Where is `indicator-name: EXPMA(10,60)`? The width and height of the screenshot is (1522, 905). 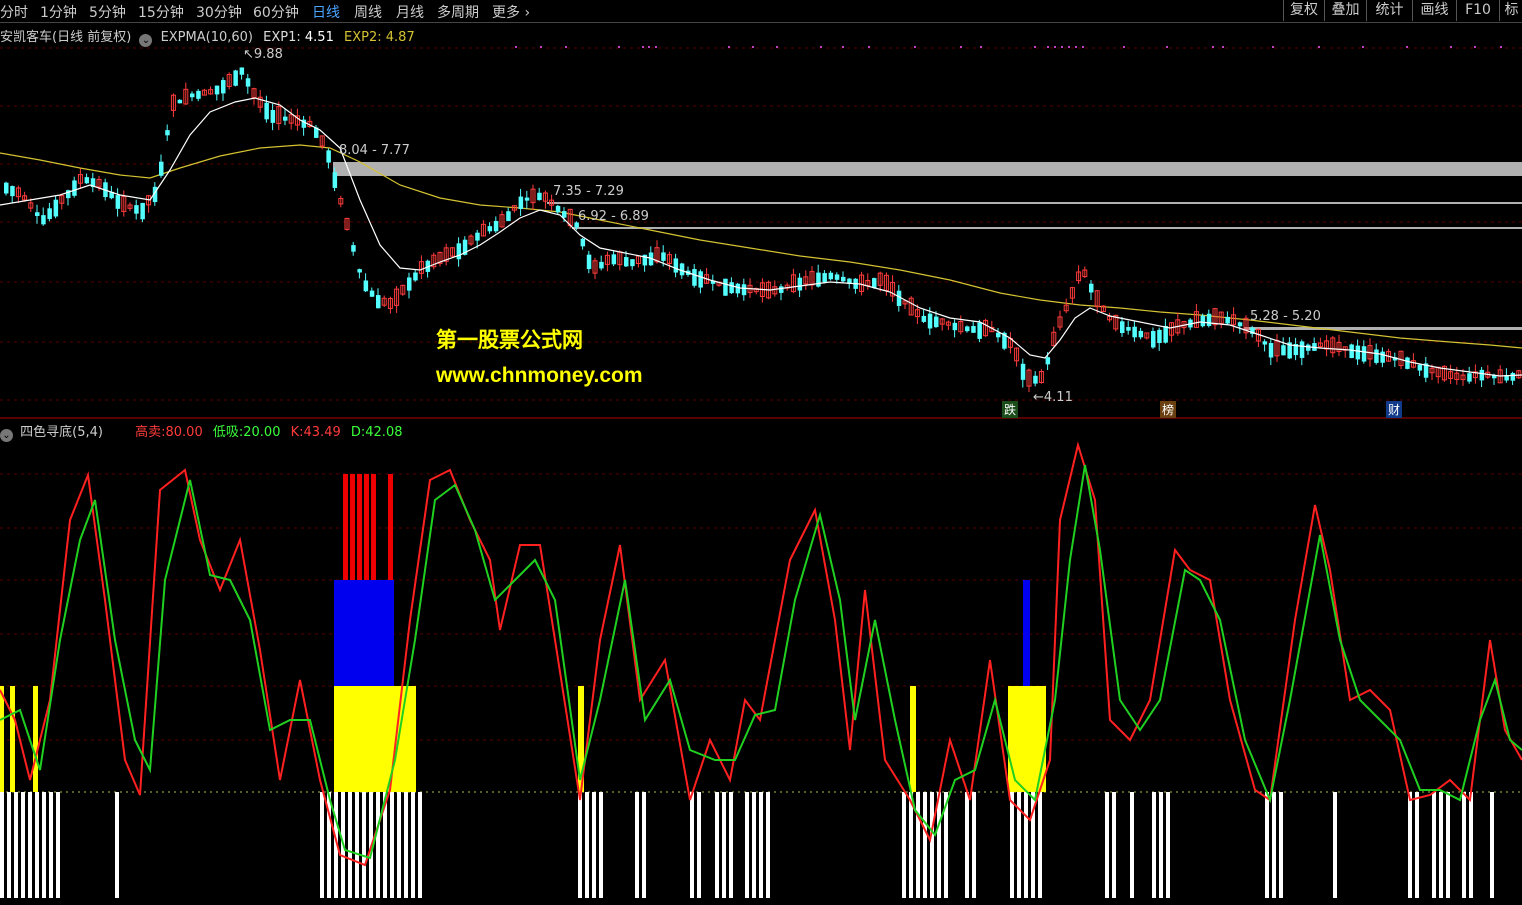
indicator-name: EXPMA(10,60) is located at coordinates (207, 37).